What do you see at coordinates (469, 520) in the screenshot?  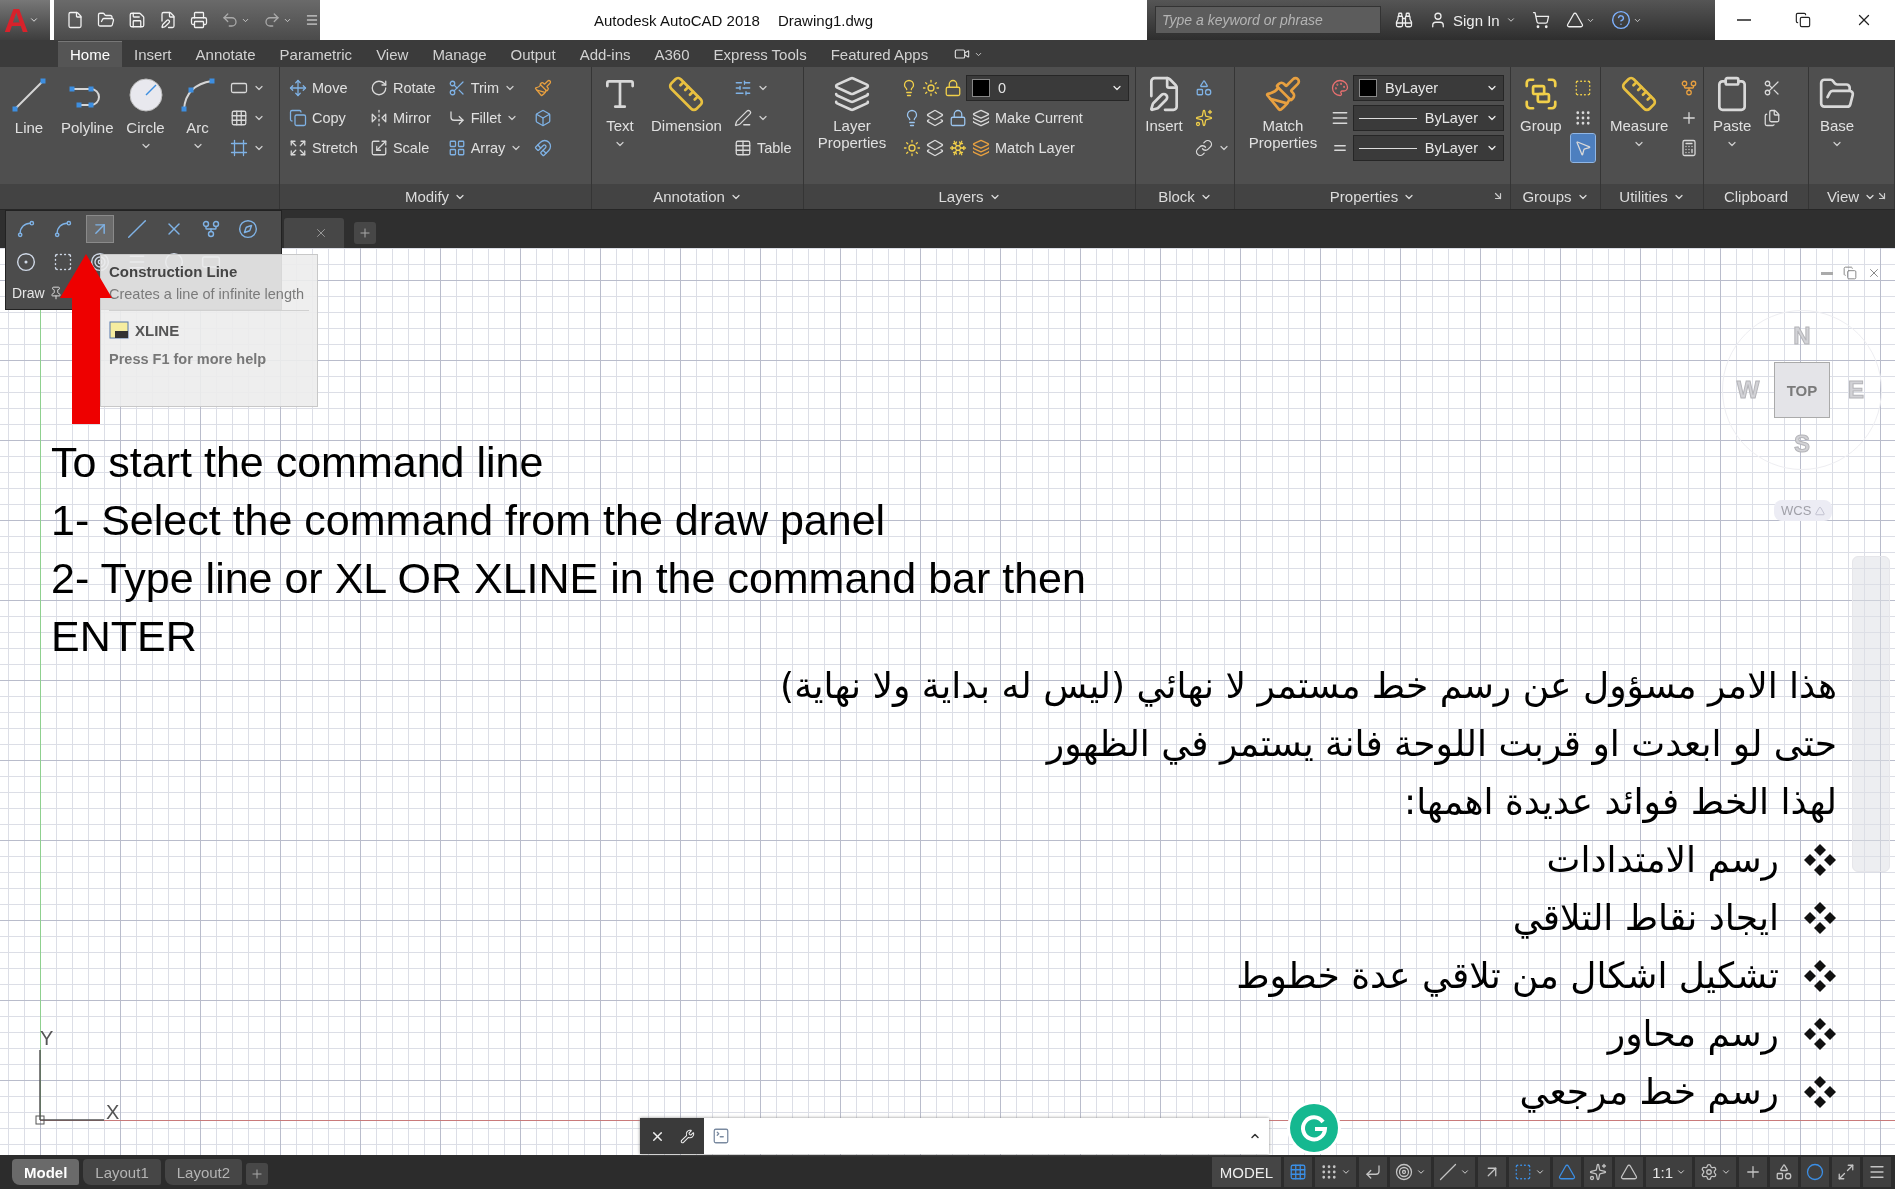 I see `instruction-text: 1- Select the command from the draw panel` at bounding box center [469, 520].